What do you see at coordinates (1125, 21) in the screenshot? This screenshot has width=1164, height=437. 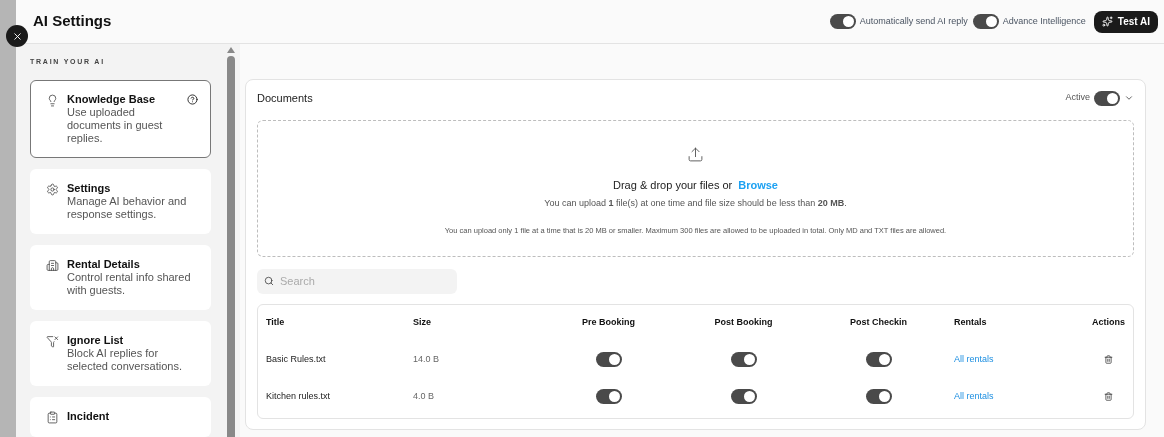 I see `test-ai-button: Test AI` at bounding box center [1125, 21].